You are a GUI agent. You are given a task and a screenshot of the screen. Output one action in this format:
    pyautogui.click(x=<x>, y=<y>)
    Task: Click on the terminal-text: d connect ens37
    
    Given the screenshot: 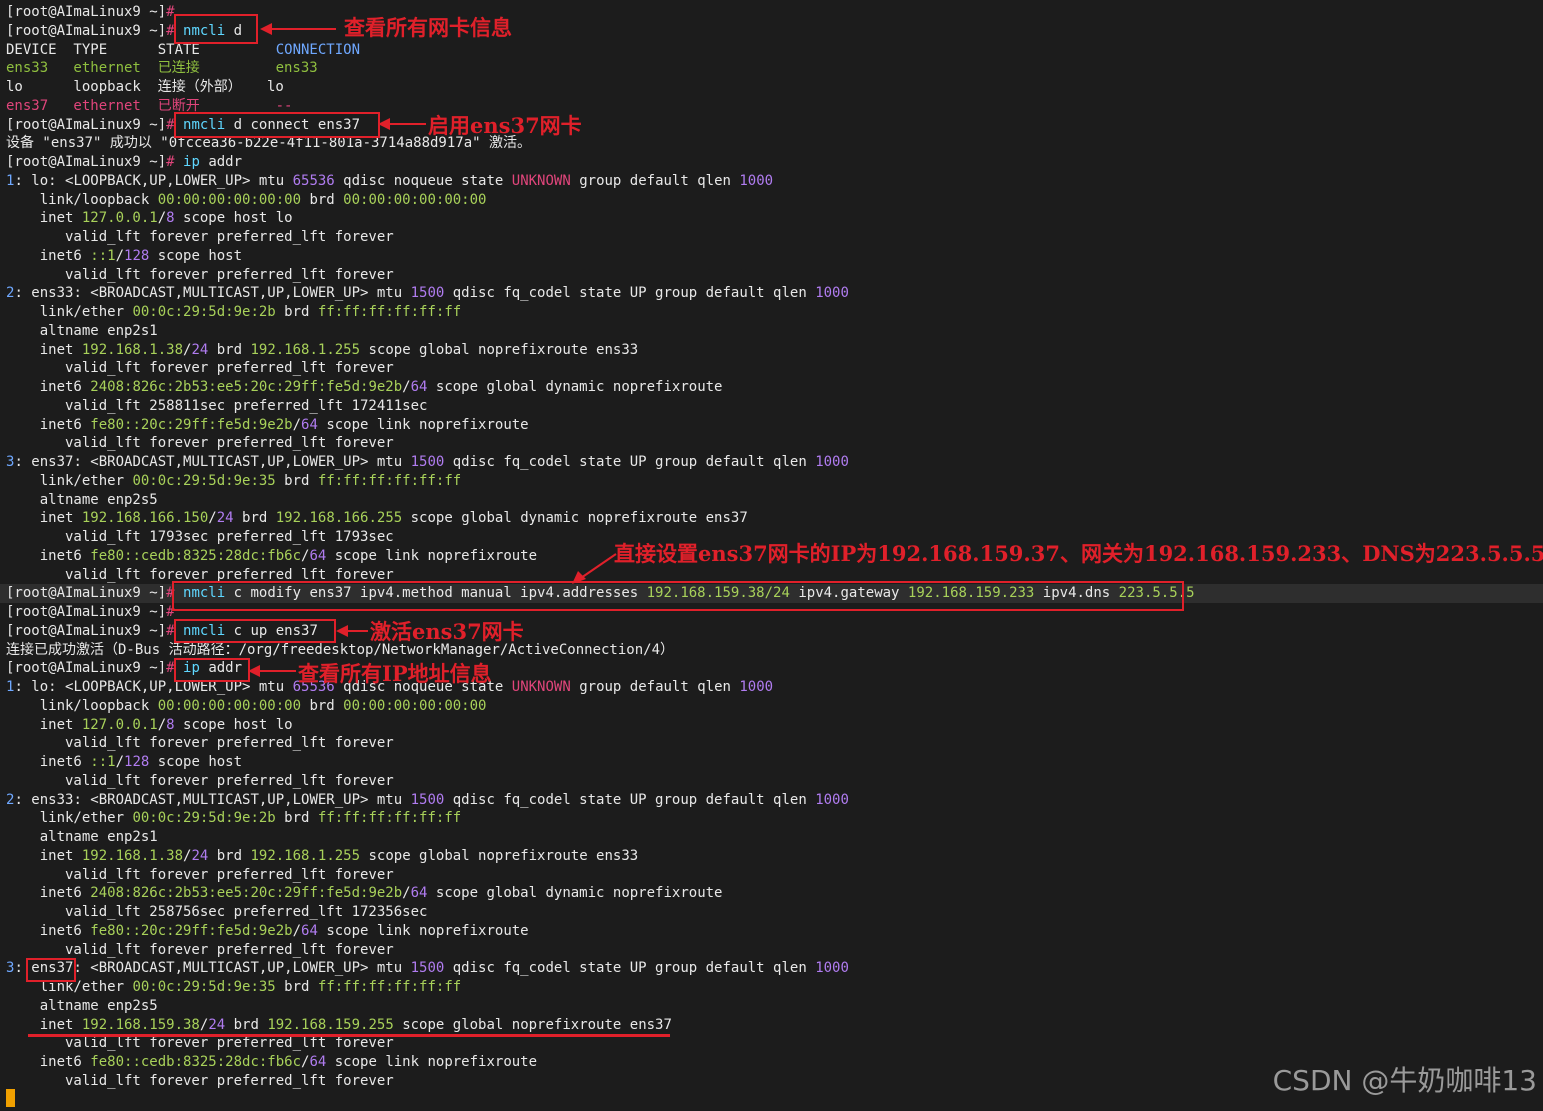 What is the action you would take?
    pyautogui.click(x=293, y=124)
    